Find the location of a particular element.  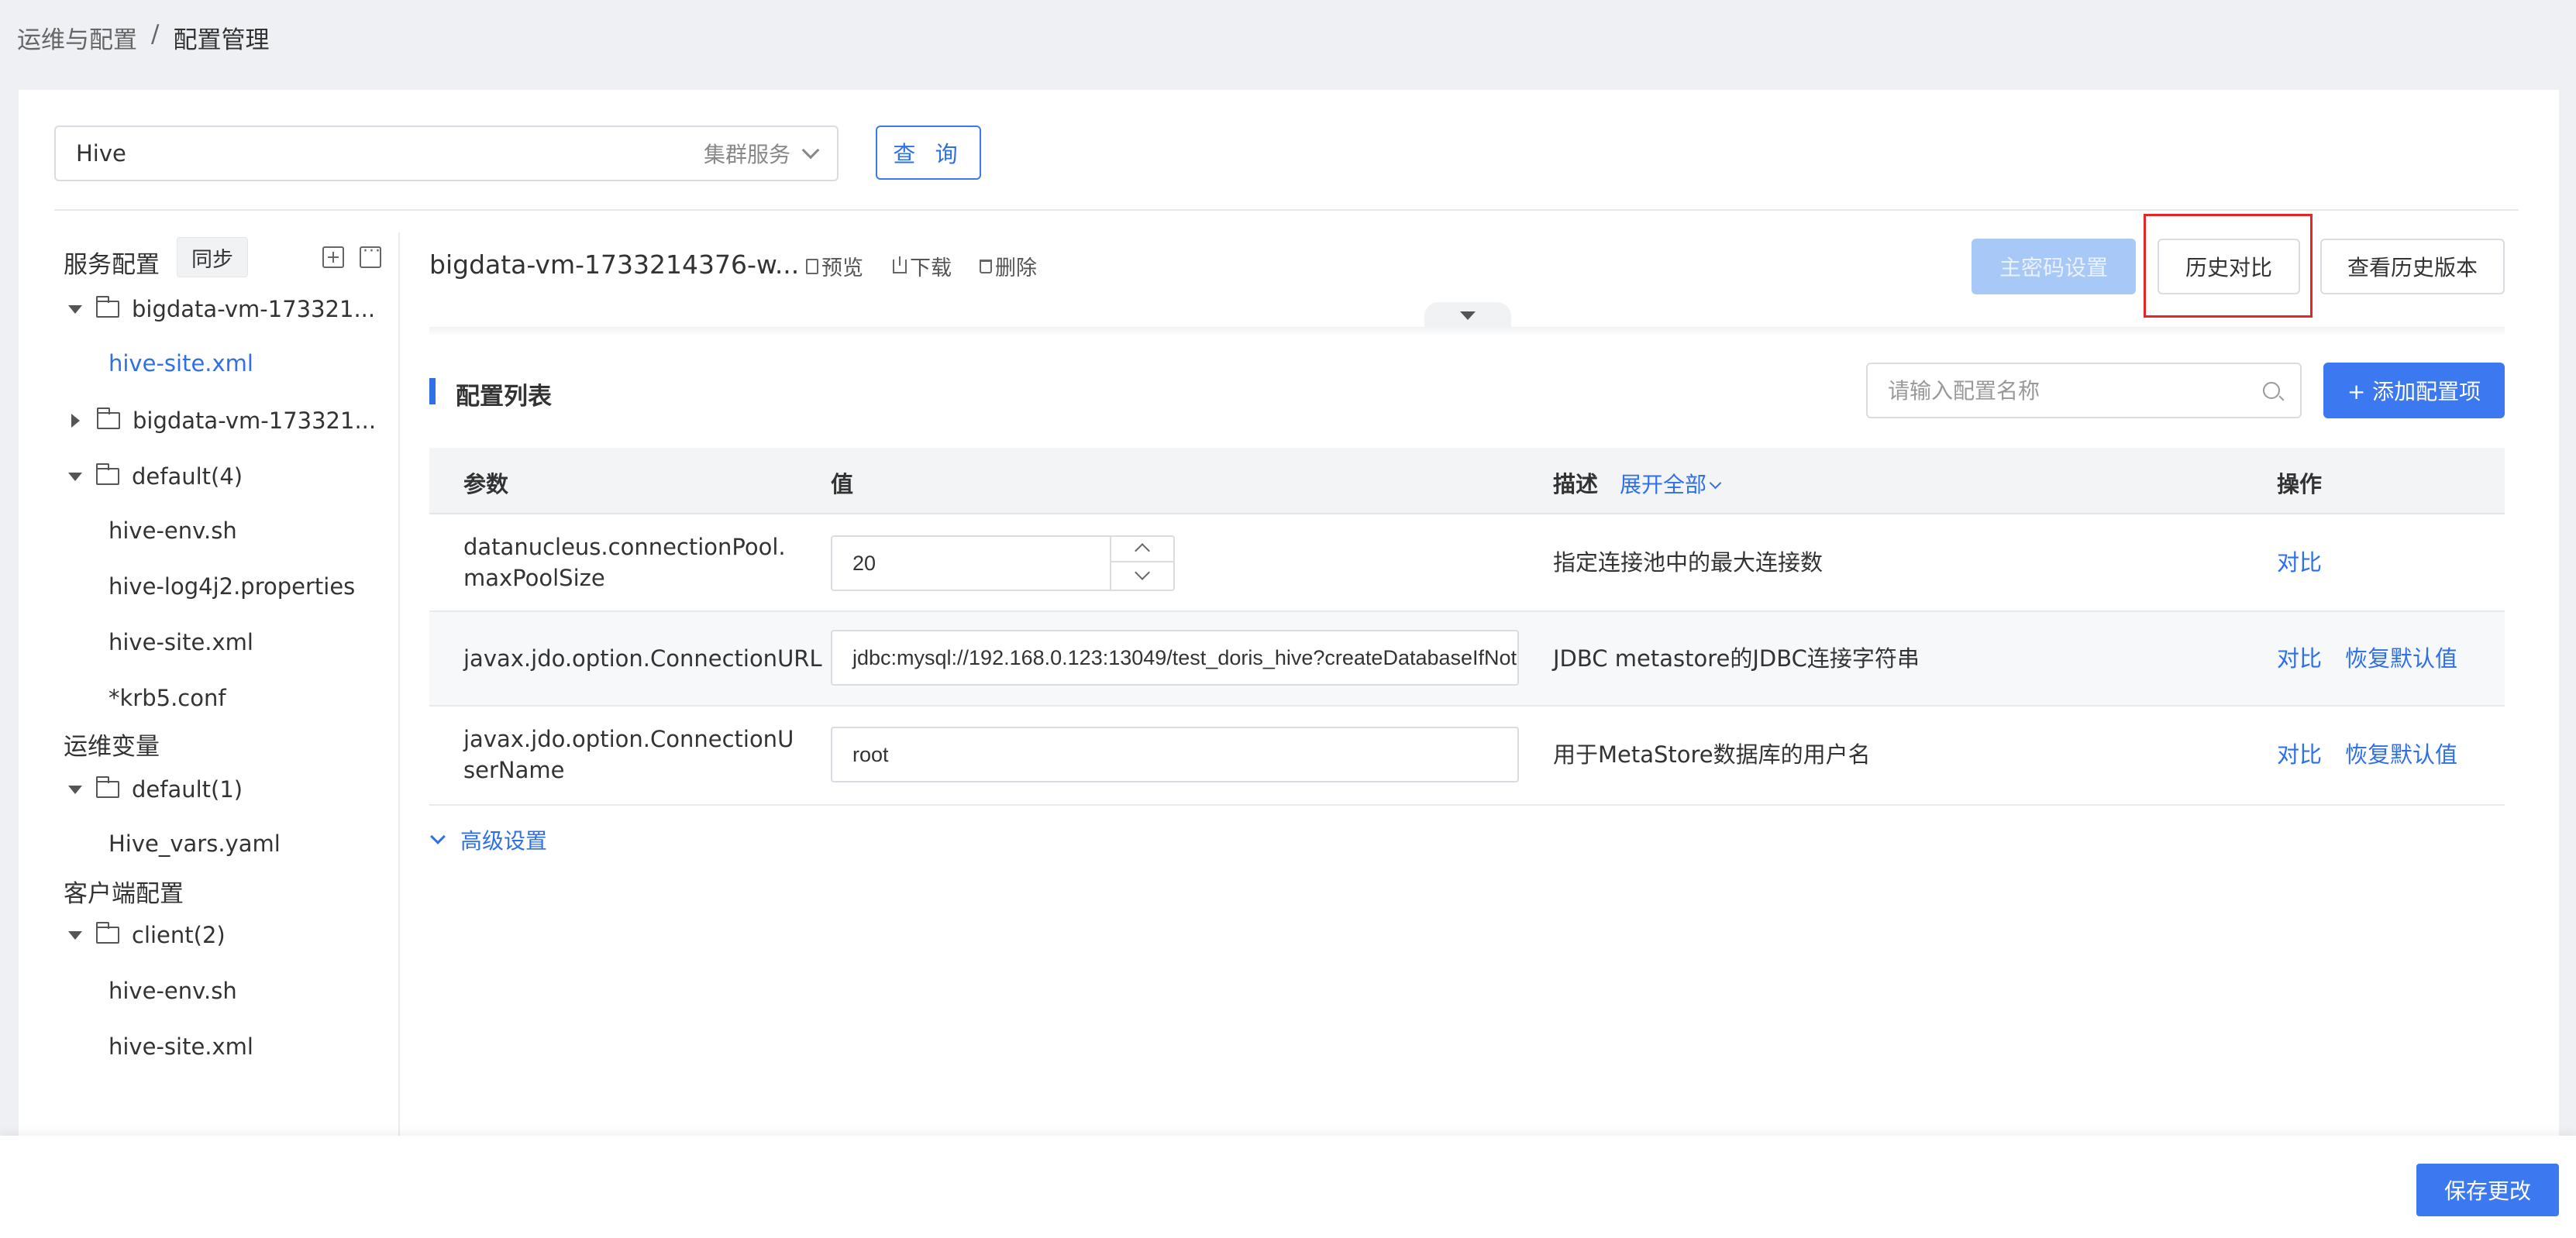

param-desc: JDBC metastore的JDBC连接字符串 is located at coordinates (1736, 658).